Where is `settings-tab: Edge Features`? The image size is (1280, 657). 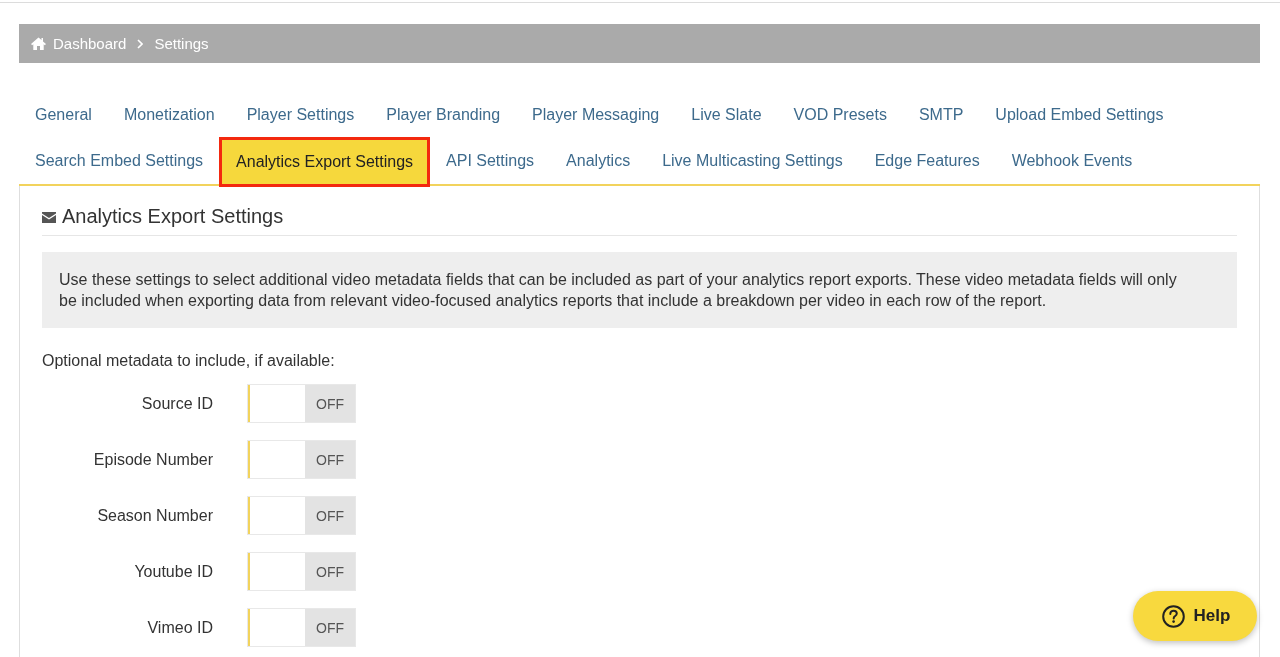
settings-tab: Edge Features is located at coordinates (927, 161).